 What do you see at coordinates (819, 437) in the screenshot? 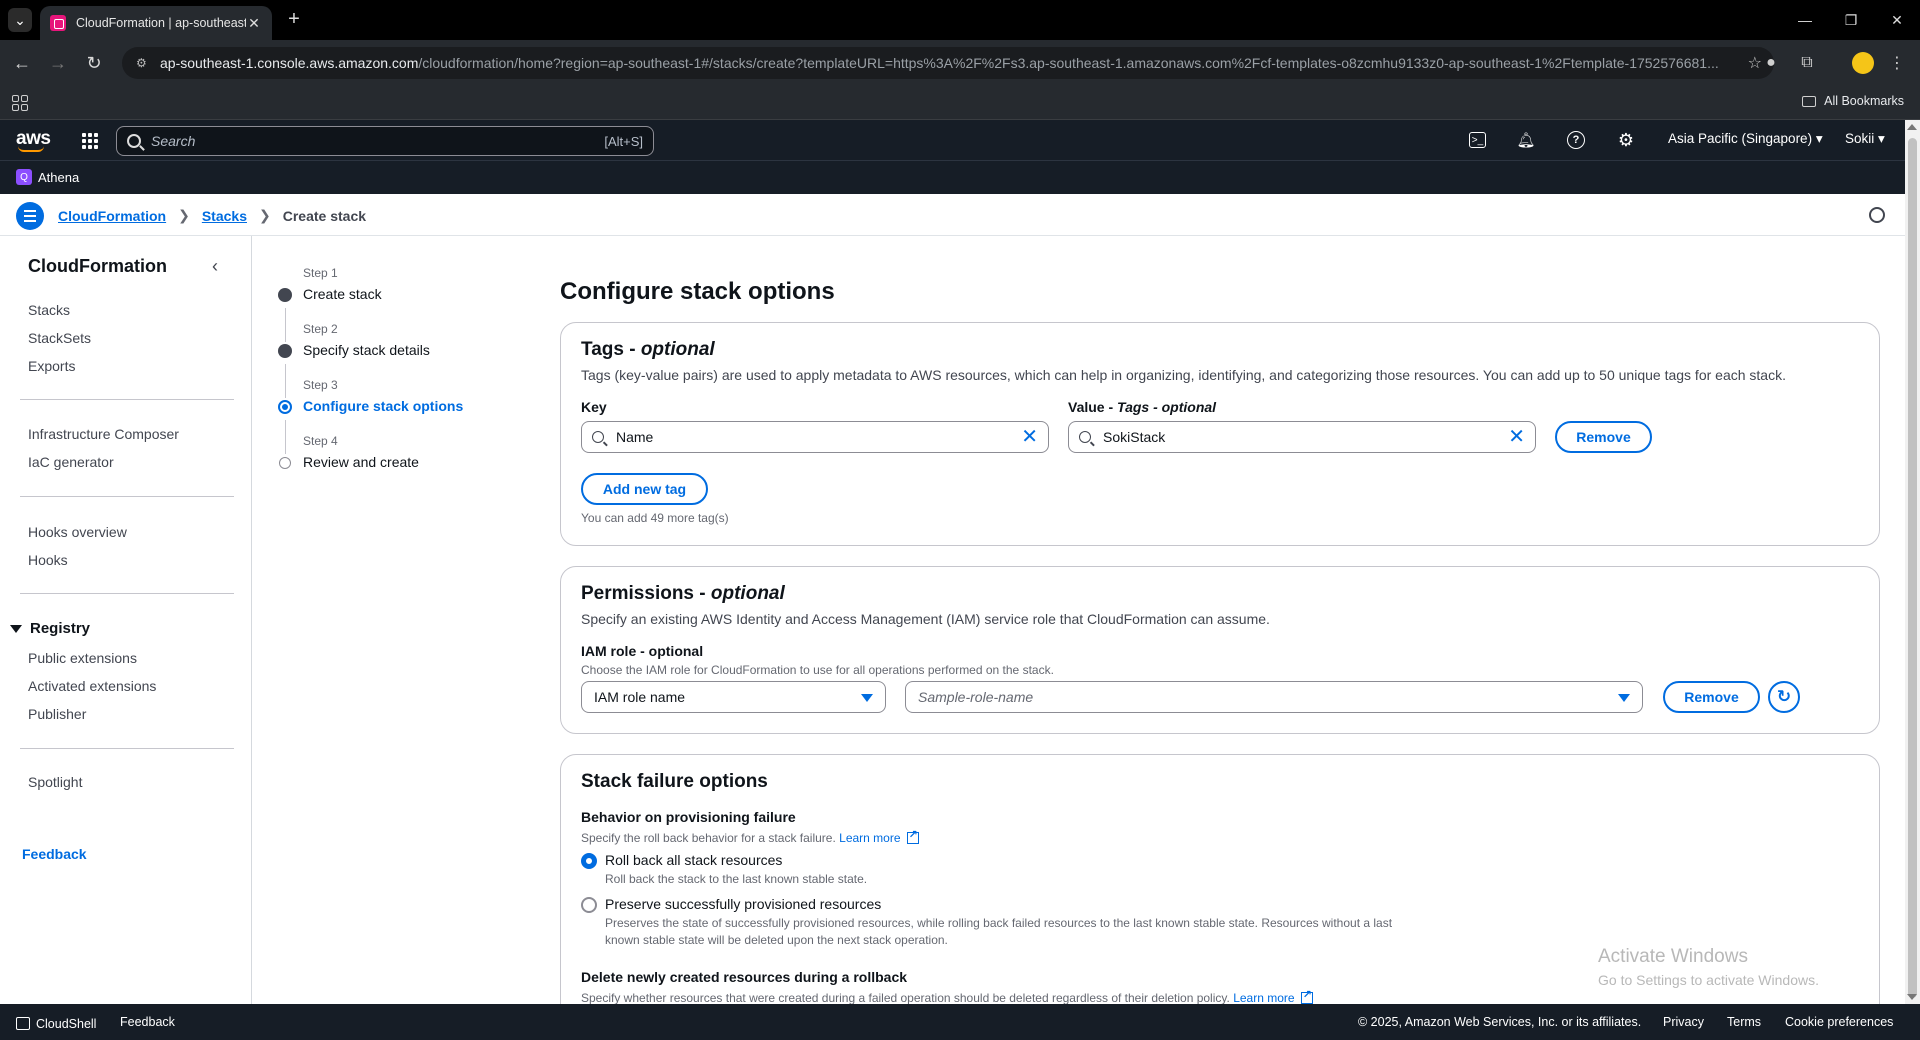
I see `tag-key-input` at bounding box center [819, 437].